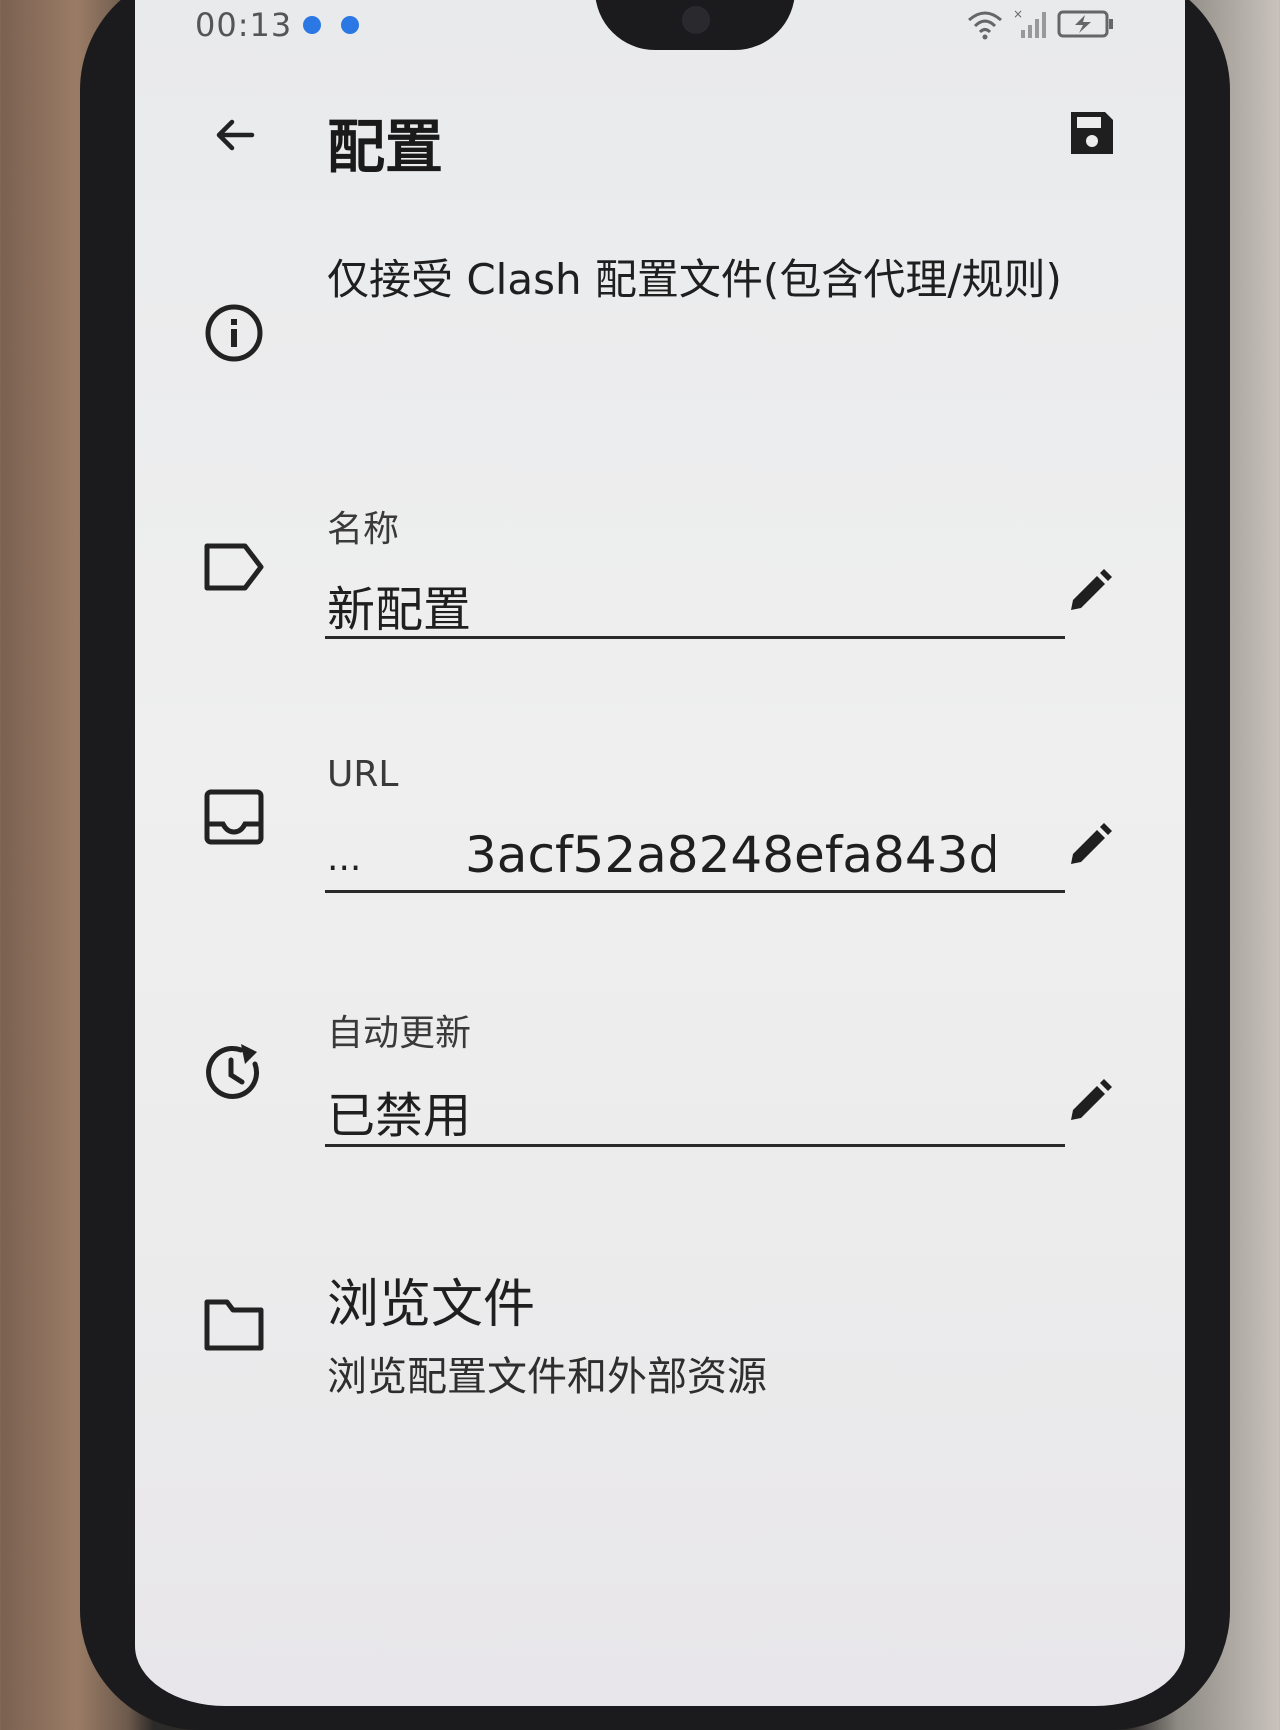 Image resolution: width=1280 pixels, height=1730 pixels. What do you see at coordinates (234, 567) in the screenshot?
I see `tag-icon` at bounding box center [234, 567].